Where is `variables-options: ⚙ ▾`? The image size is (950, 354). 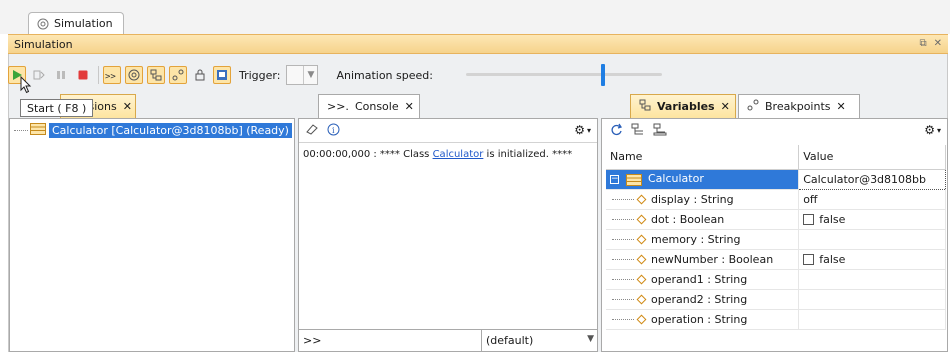 variables-options: ⚙ ▾ is located at coordinates (932, 130).